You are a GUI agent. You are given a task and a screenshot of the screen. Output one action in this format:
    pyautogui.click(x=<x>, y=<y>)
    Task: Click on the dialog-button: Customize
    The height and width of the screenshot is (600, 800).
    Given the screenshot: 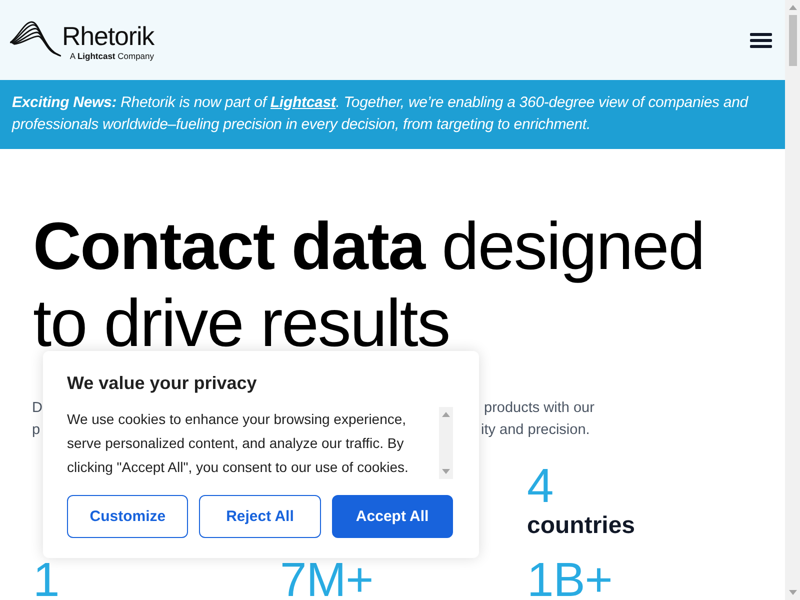 What is the action you would take?
    pyautogui.click(x=127, y=516)
    